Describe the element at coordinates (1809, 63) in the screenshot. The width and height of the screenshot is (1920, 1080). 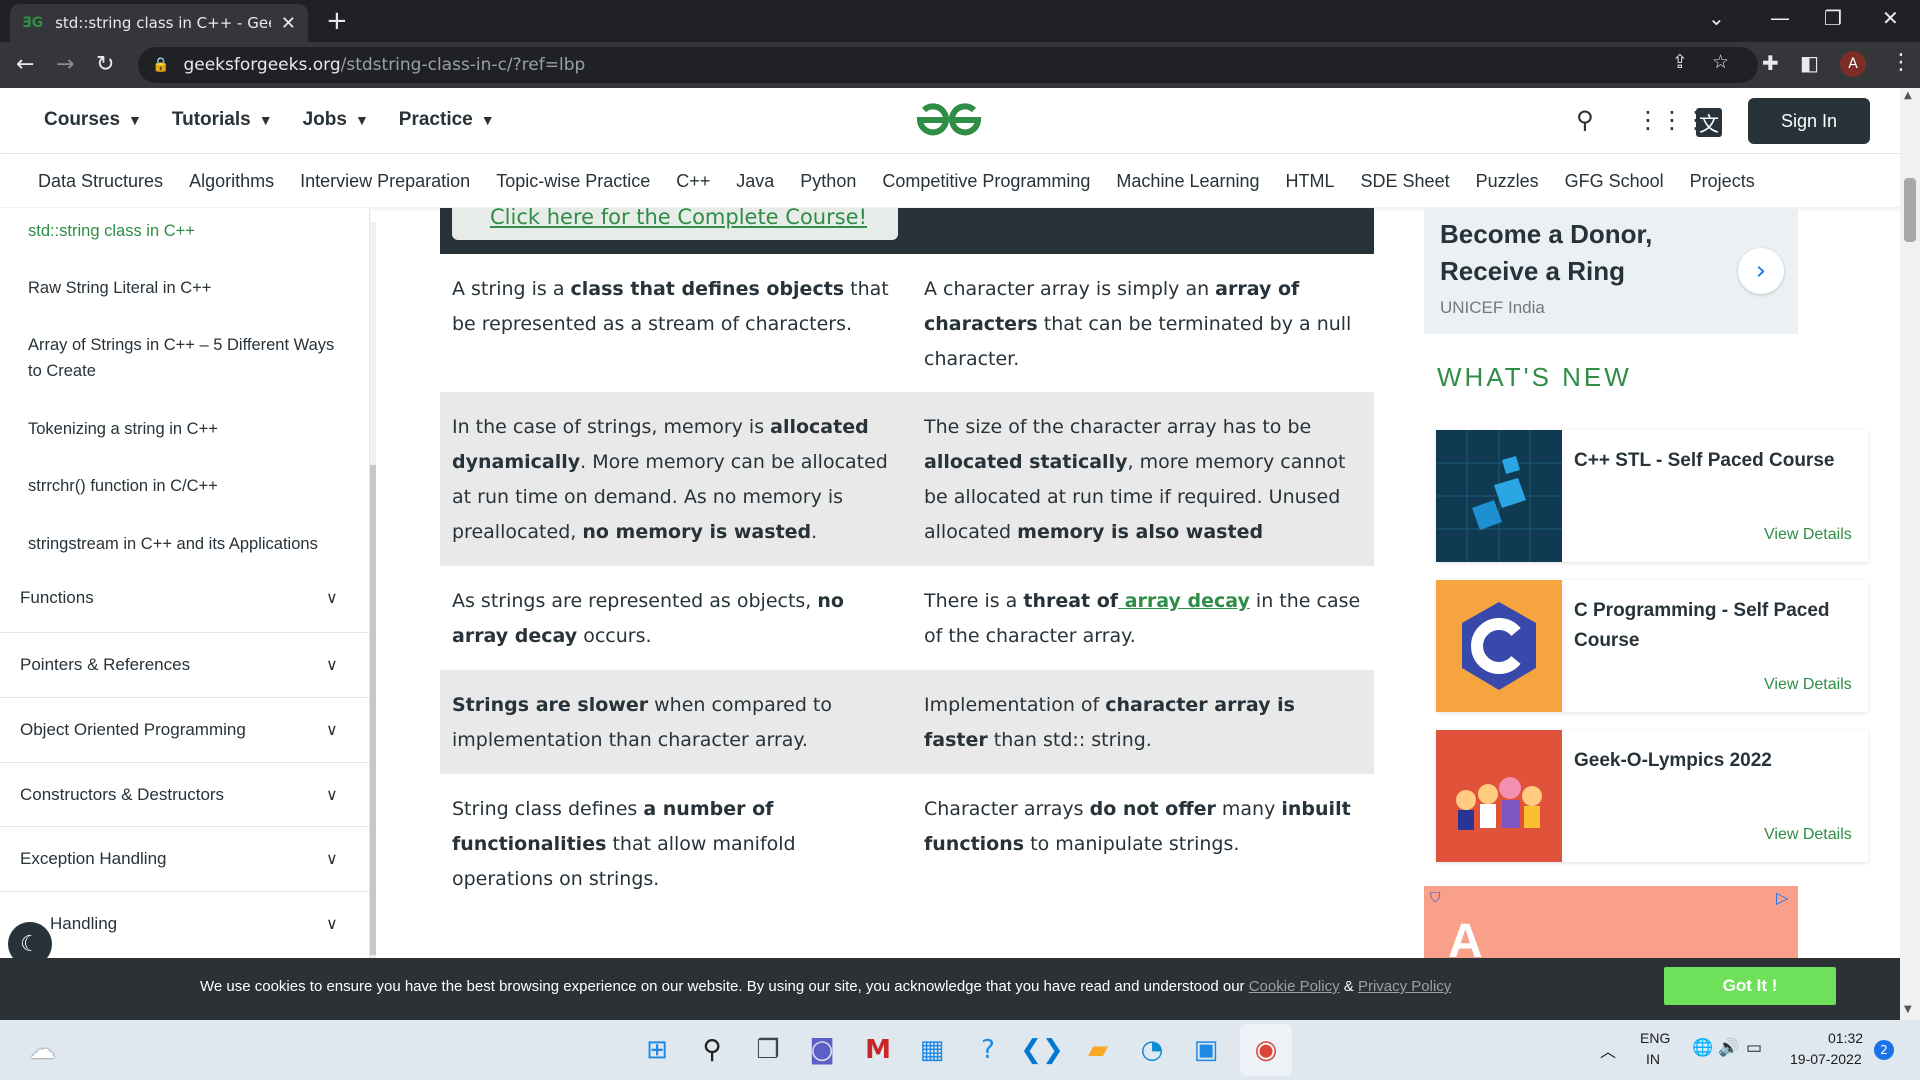
I see `side-panel-icon: ◧` at that location.